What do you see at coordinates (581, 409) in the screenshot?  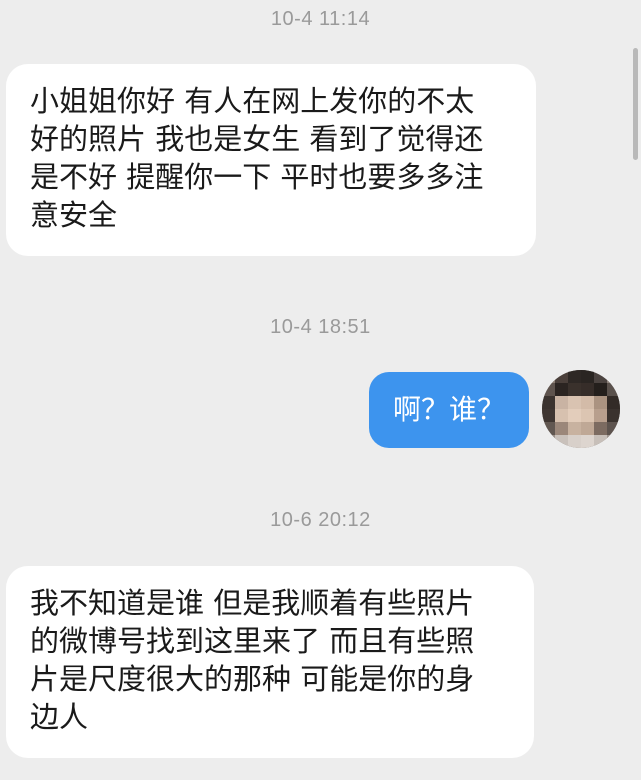 I see `user-avatar` at bounding box center [581, 409].